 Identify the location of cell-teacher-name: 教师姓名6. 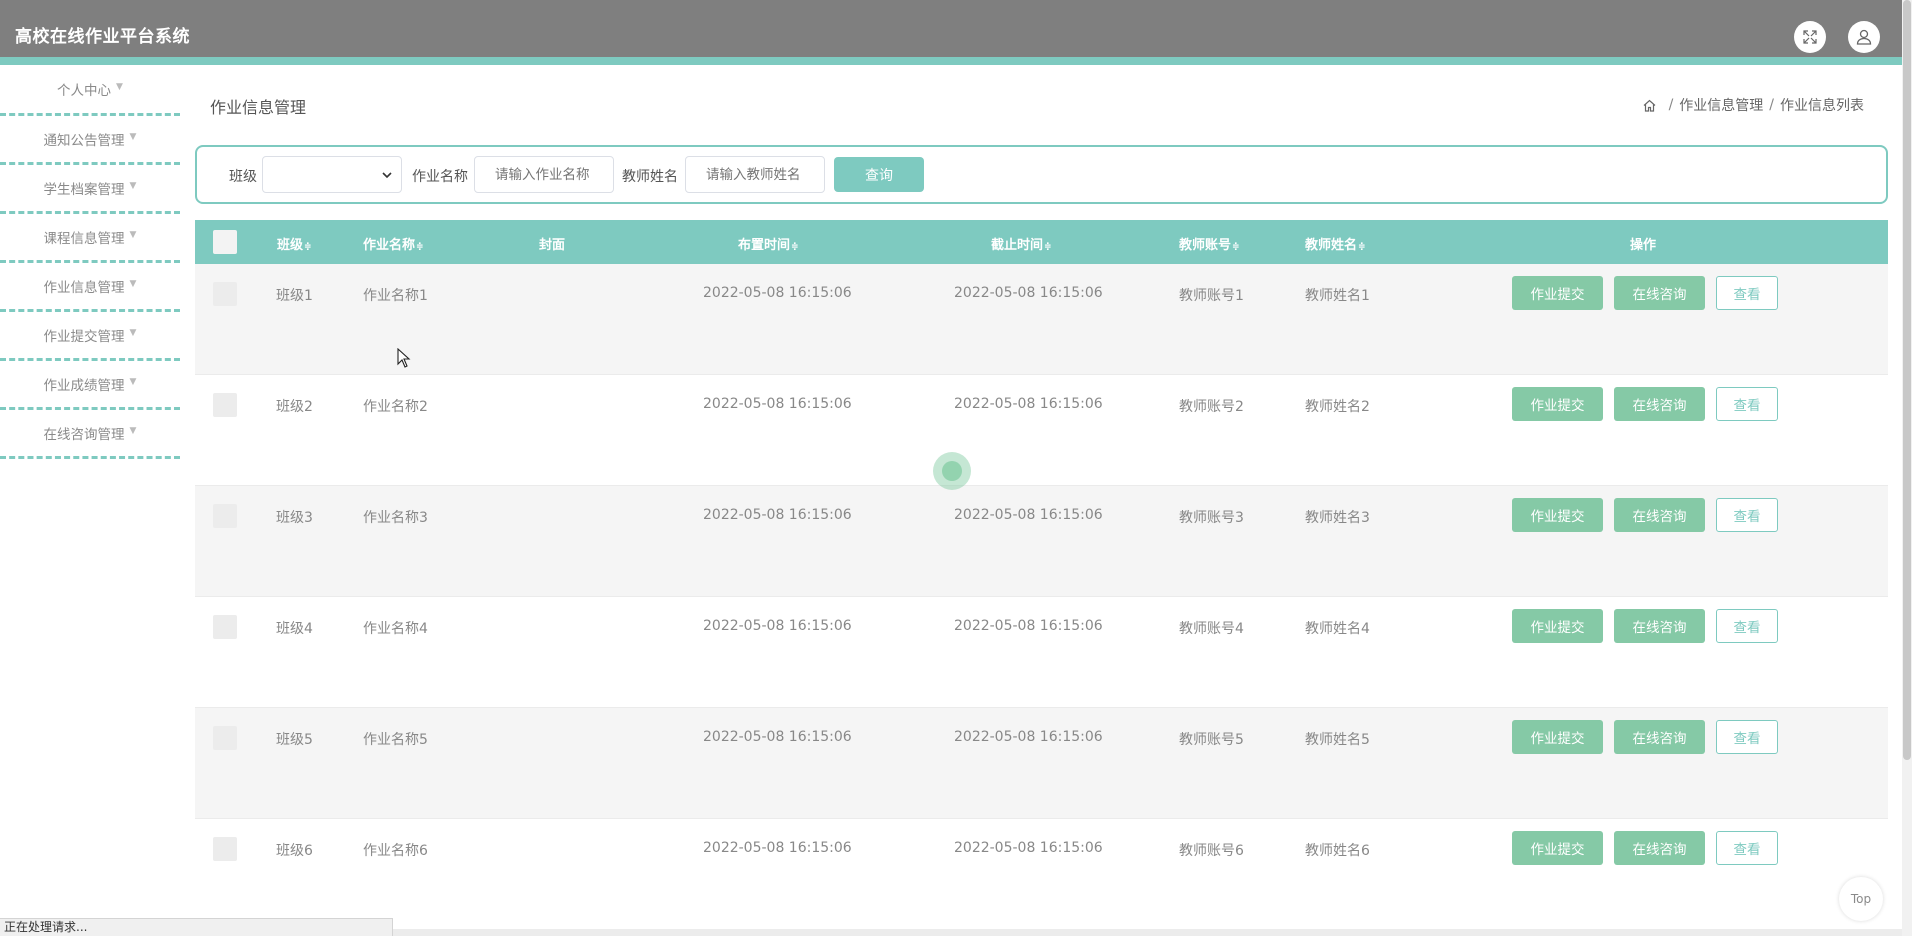
(1337, 851).